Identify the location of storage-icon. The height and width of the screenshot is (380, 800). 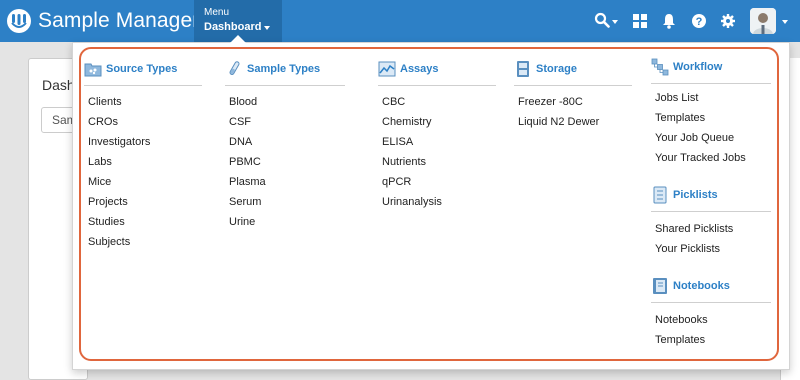
(523, 69).